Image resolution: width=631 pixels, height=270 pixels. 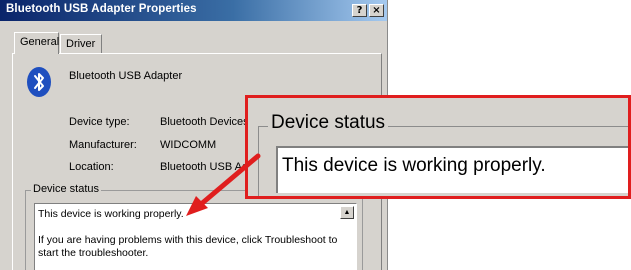 I want to click on tab-general: General, so click(x=36, y=43).